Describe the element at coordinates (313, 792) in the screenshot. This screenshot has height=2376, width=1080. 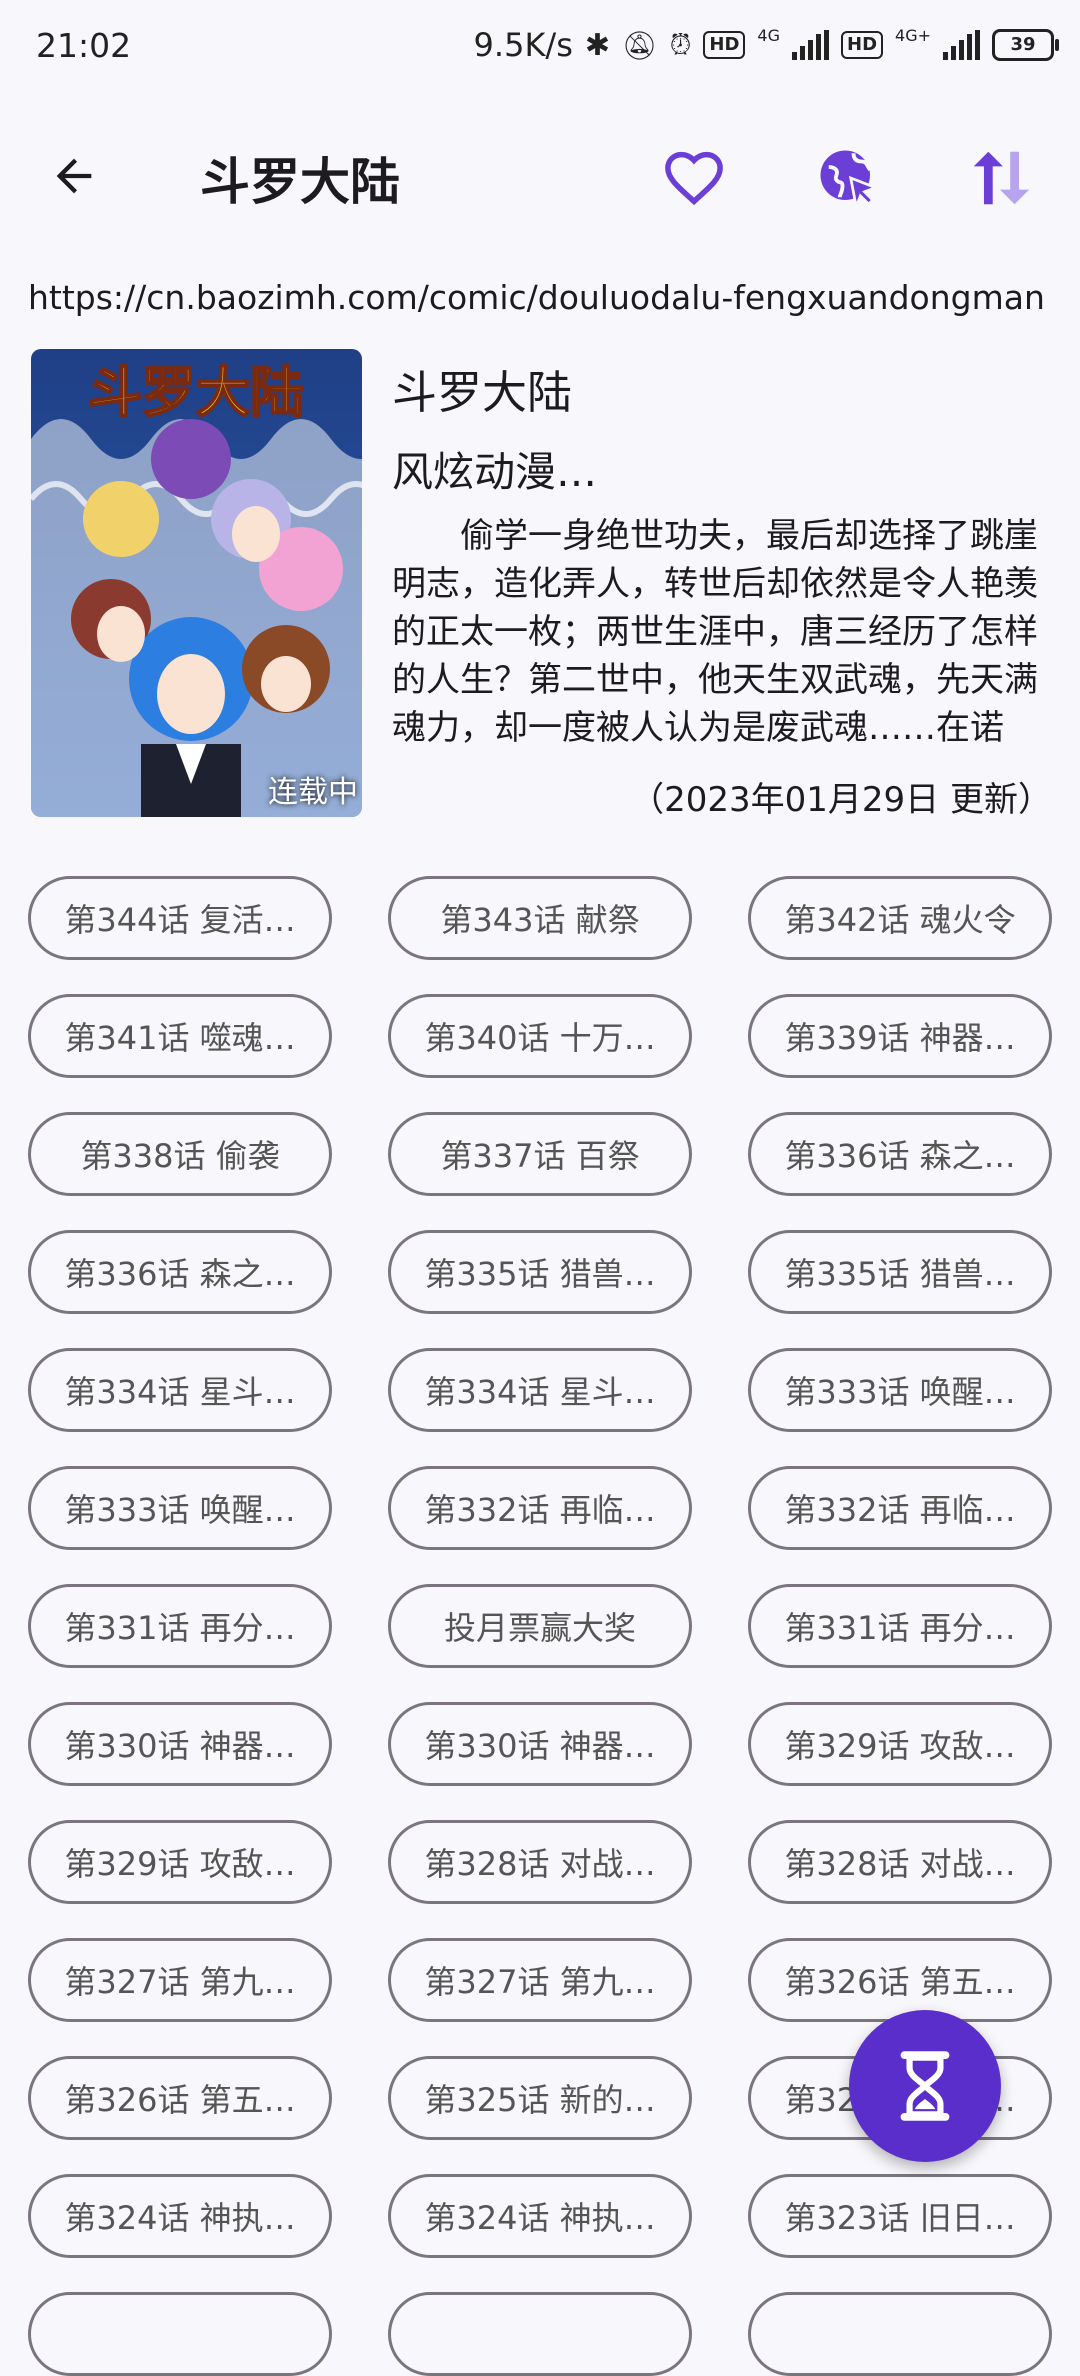
I see `serial-status-badge: 连载中` at that location.